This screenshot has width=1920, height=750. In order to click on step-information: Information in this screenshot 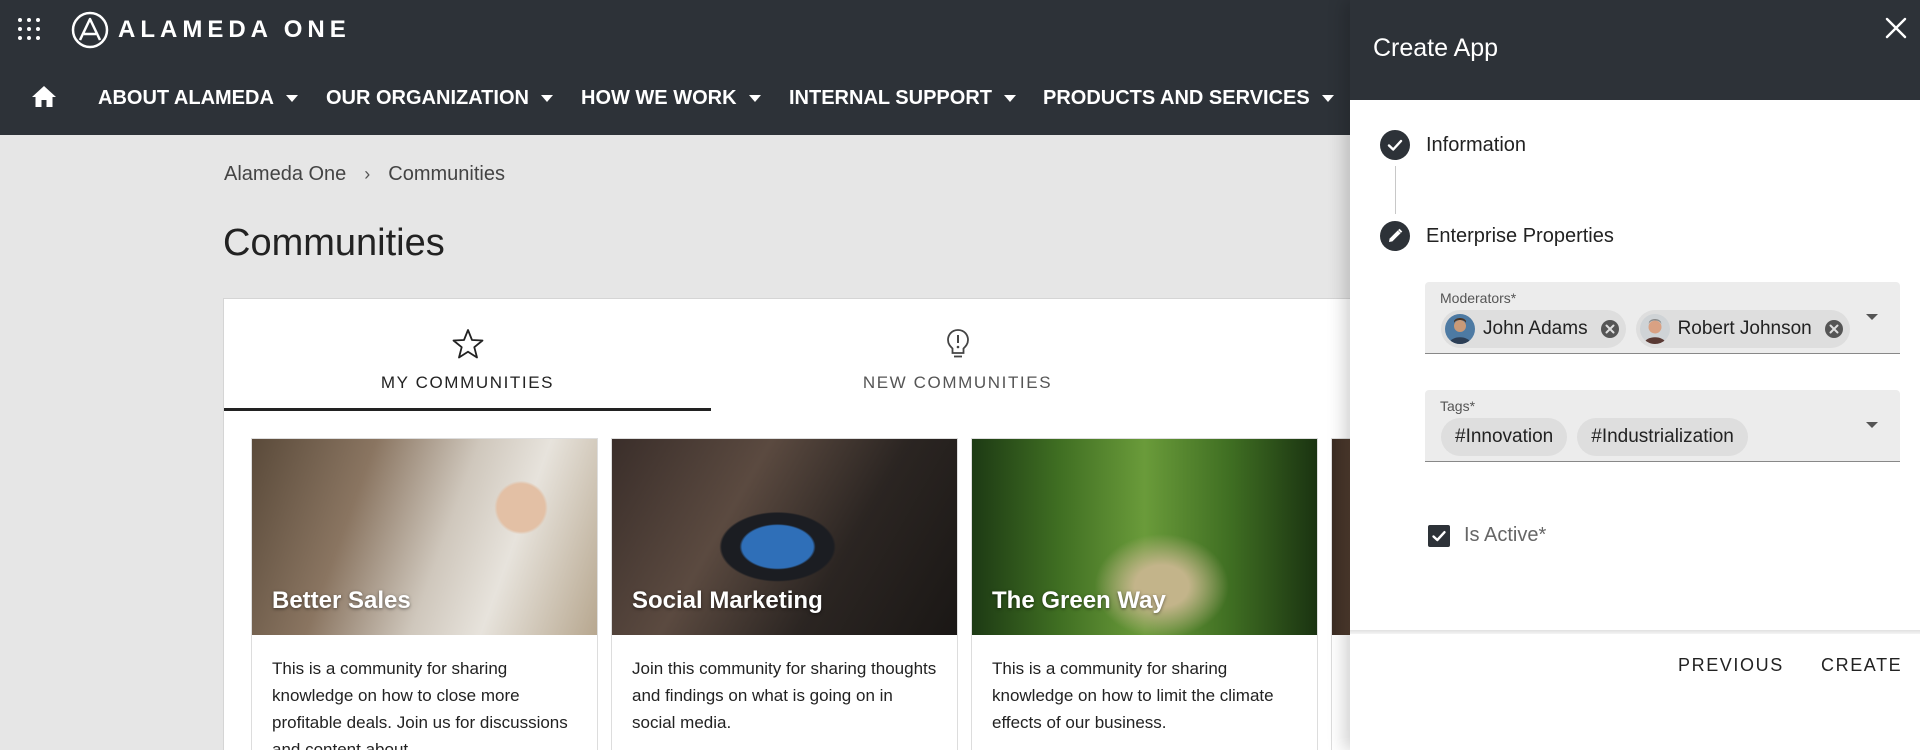, I will do `click(1453, 145)`.